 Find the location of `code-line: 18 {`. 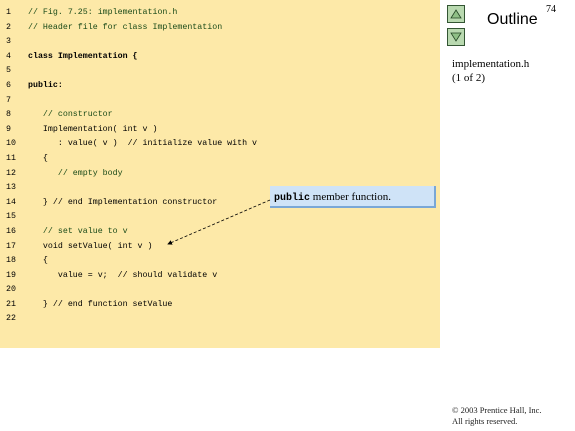

code-line: 18 { is located at coordinates (220, 261).